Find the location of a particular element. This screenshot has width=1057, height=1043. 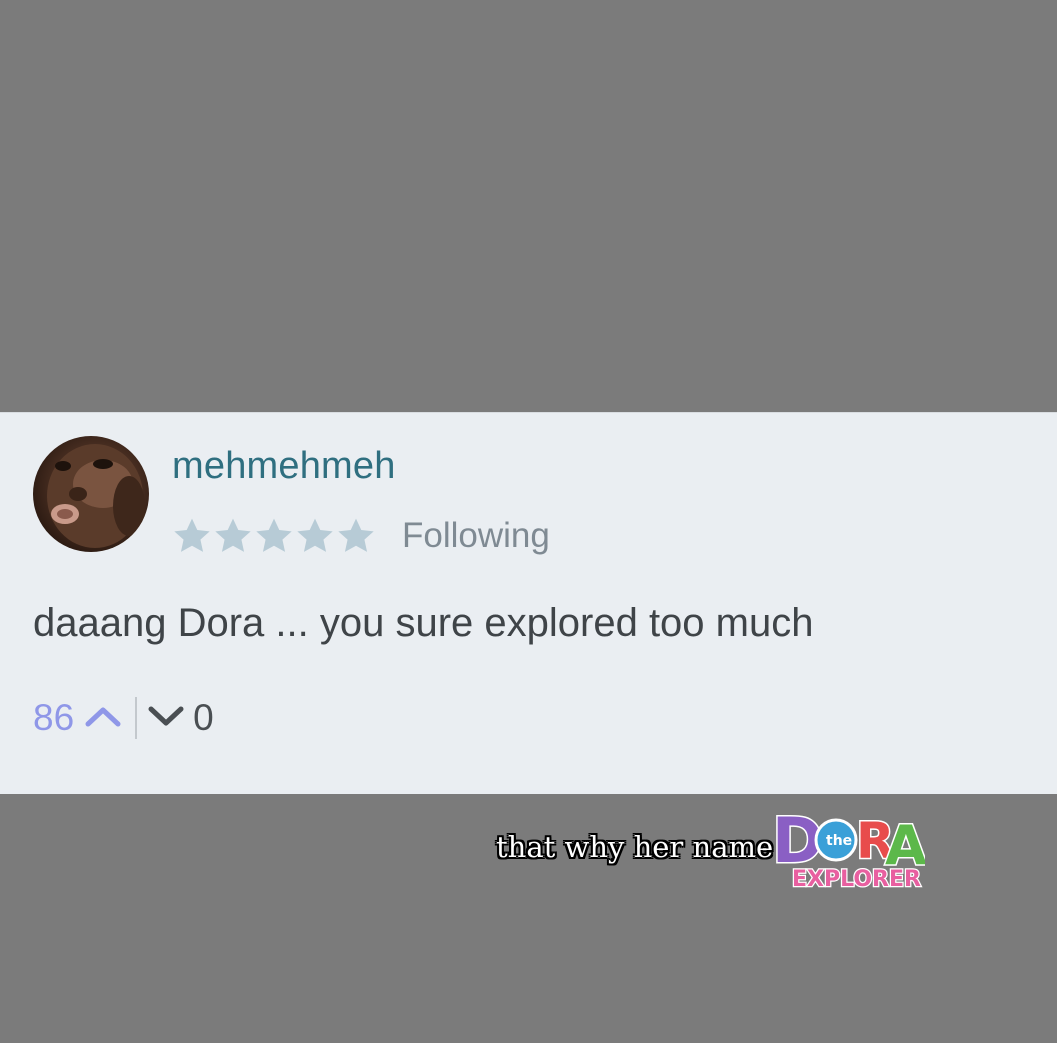

svg-text: EXPLORER is located at coordinates (856, 879).